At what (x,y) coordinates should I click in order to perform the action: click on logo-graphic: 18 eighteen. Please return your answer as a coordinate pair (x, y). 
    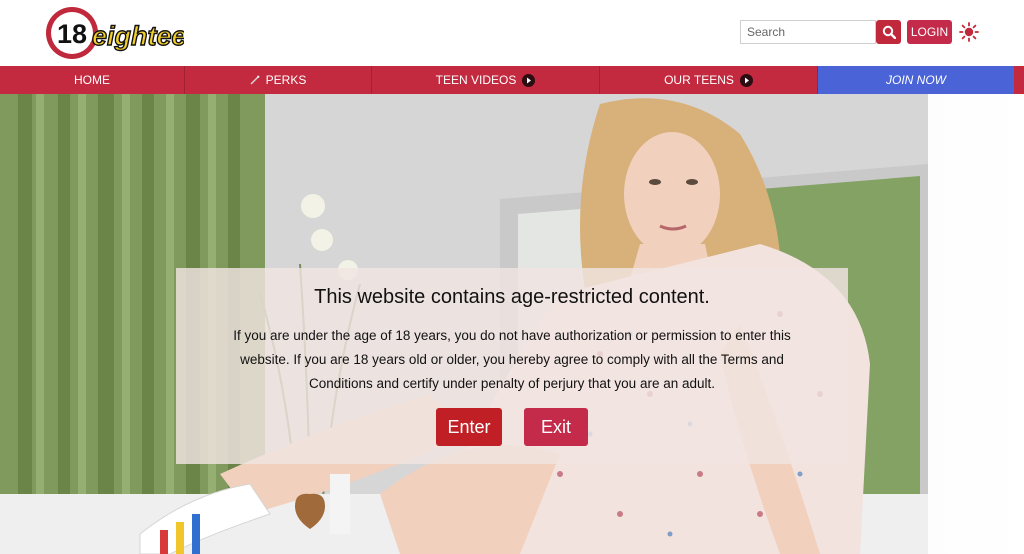
    Looking at the image, I should click on (115, 33).